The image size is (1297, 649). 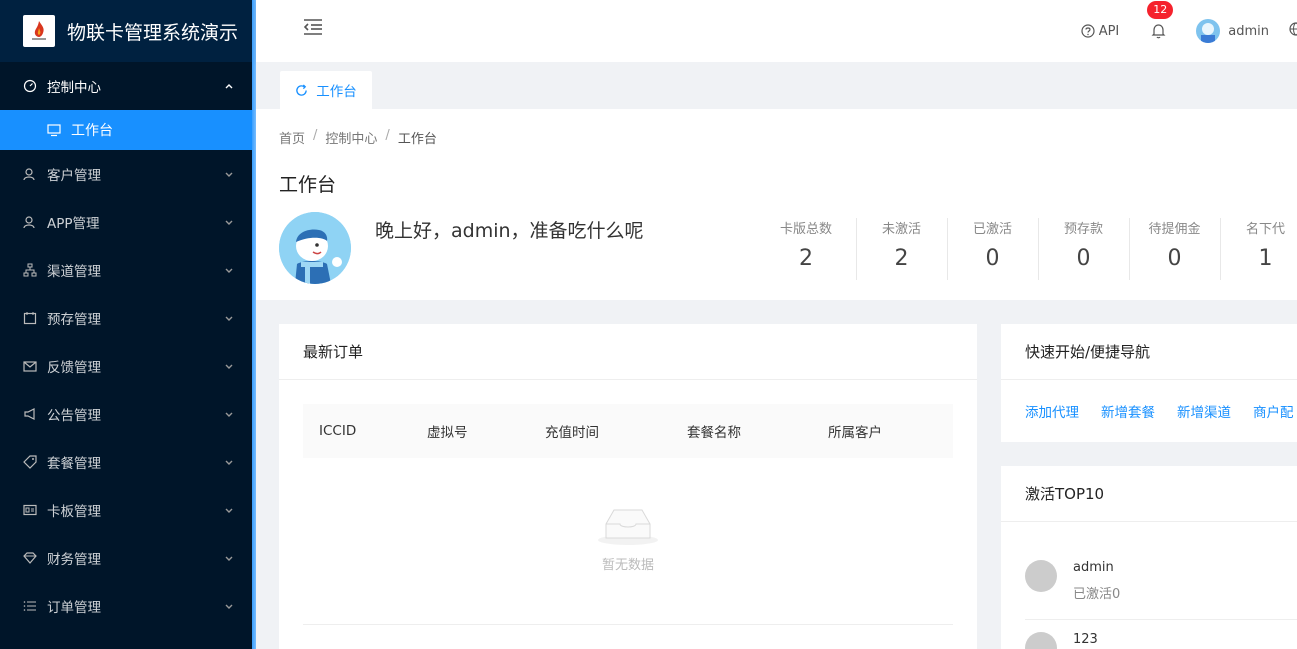 I want to click on card-title: 激活TOP10, so click(x=1149, y=494).